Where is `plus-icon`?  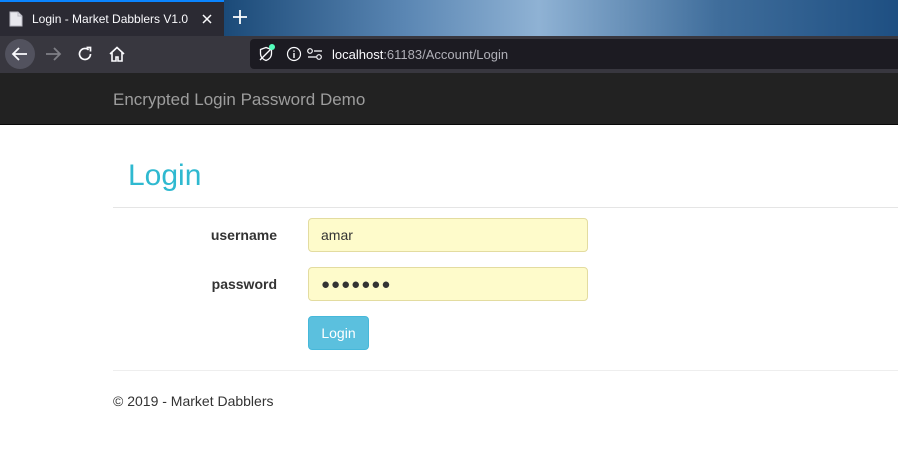 plus-icon is located at coordinates (240, 17).